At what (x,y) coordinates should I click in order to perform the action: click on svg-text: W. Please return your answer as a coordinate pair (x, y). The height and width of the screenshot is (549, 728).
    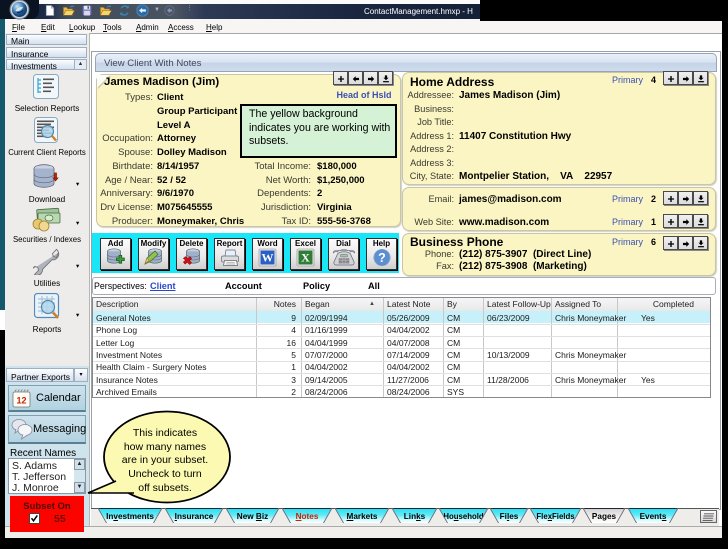
    Looking at the image, I should click on (267, 258).